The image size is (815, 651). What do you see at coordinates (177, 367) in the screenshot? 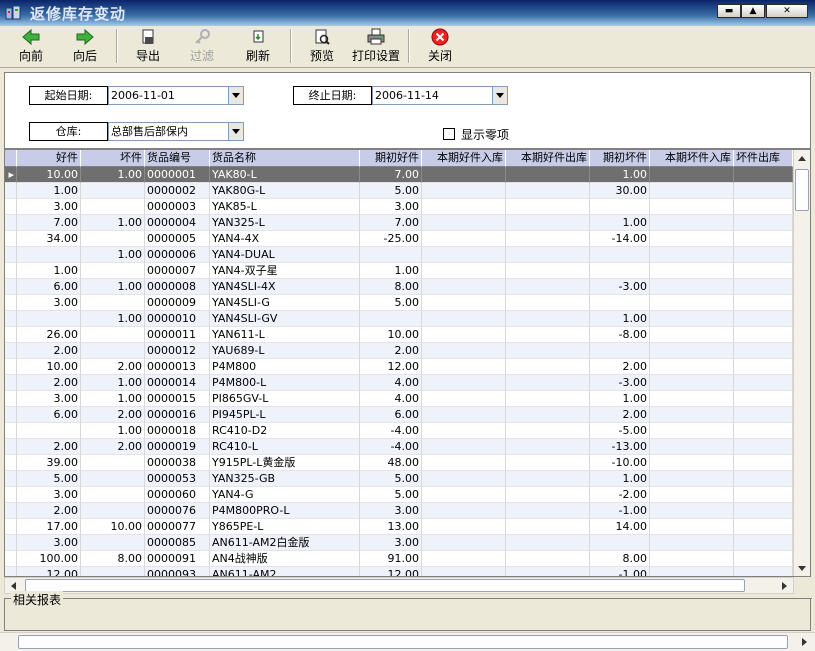
I see `table-cell: 0000013` at bounding box center [177, 367].